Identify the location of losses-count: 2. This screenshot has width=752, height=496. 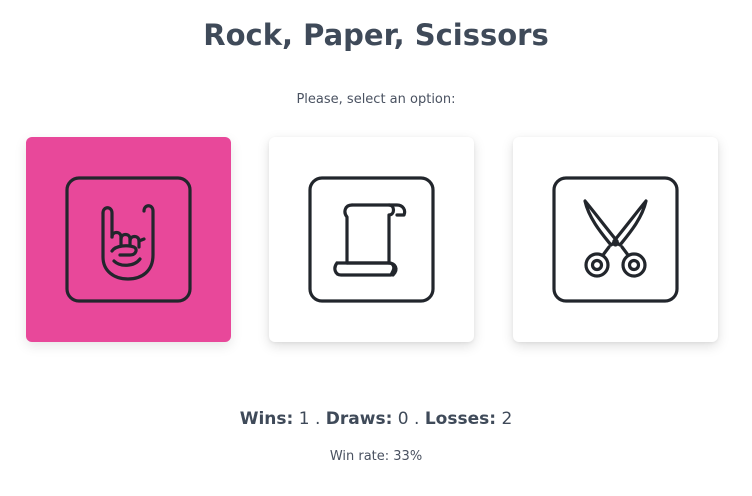
(507, 419).